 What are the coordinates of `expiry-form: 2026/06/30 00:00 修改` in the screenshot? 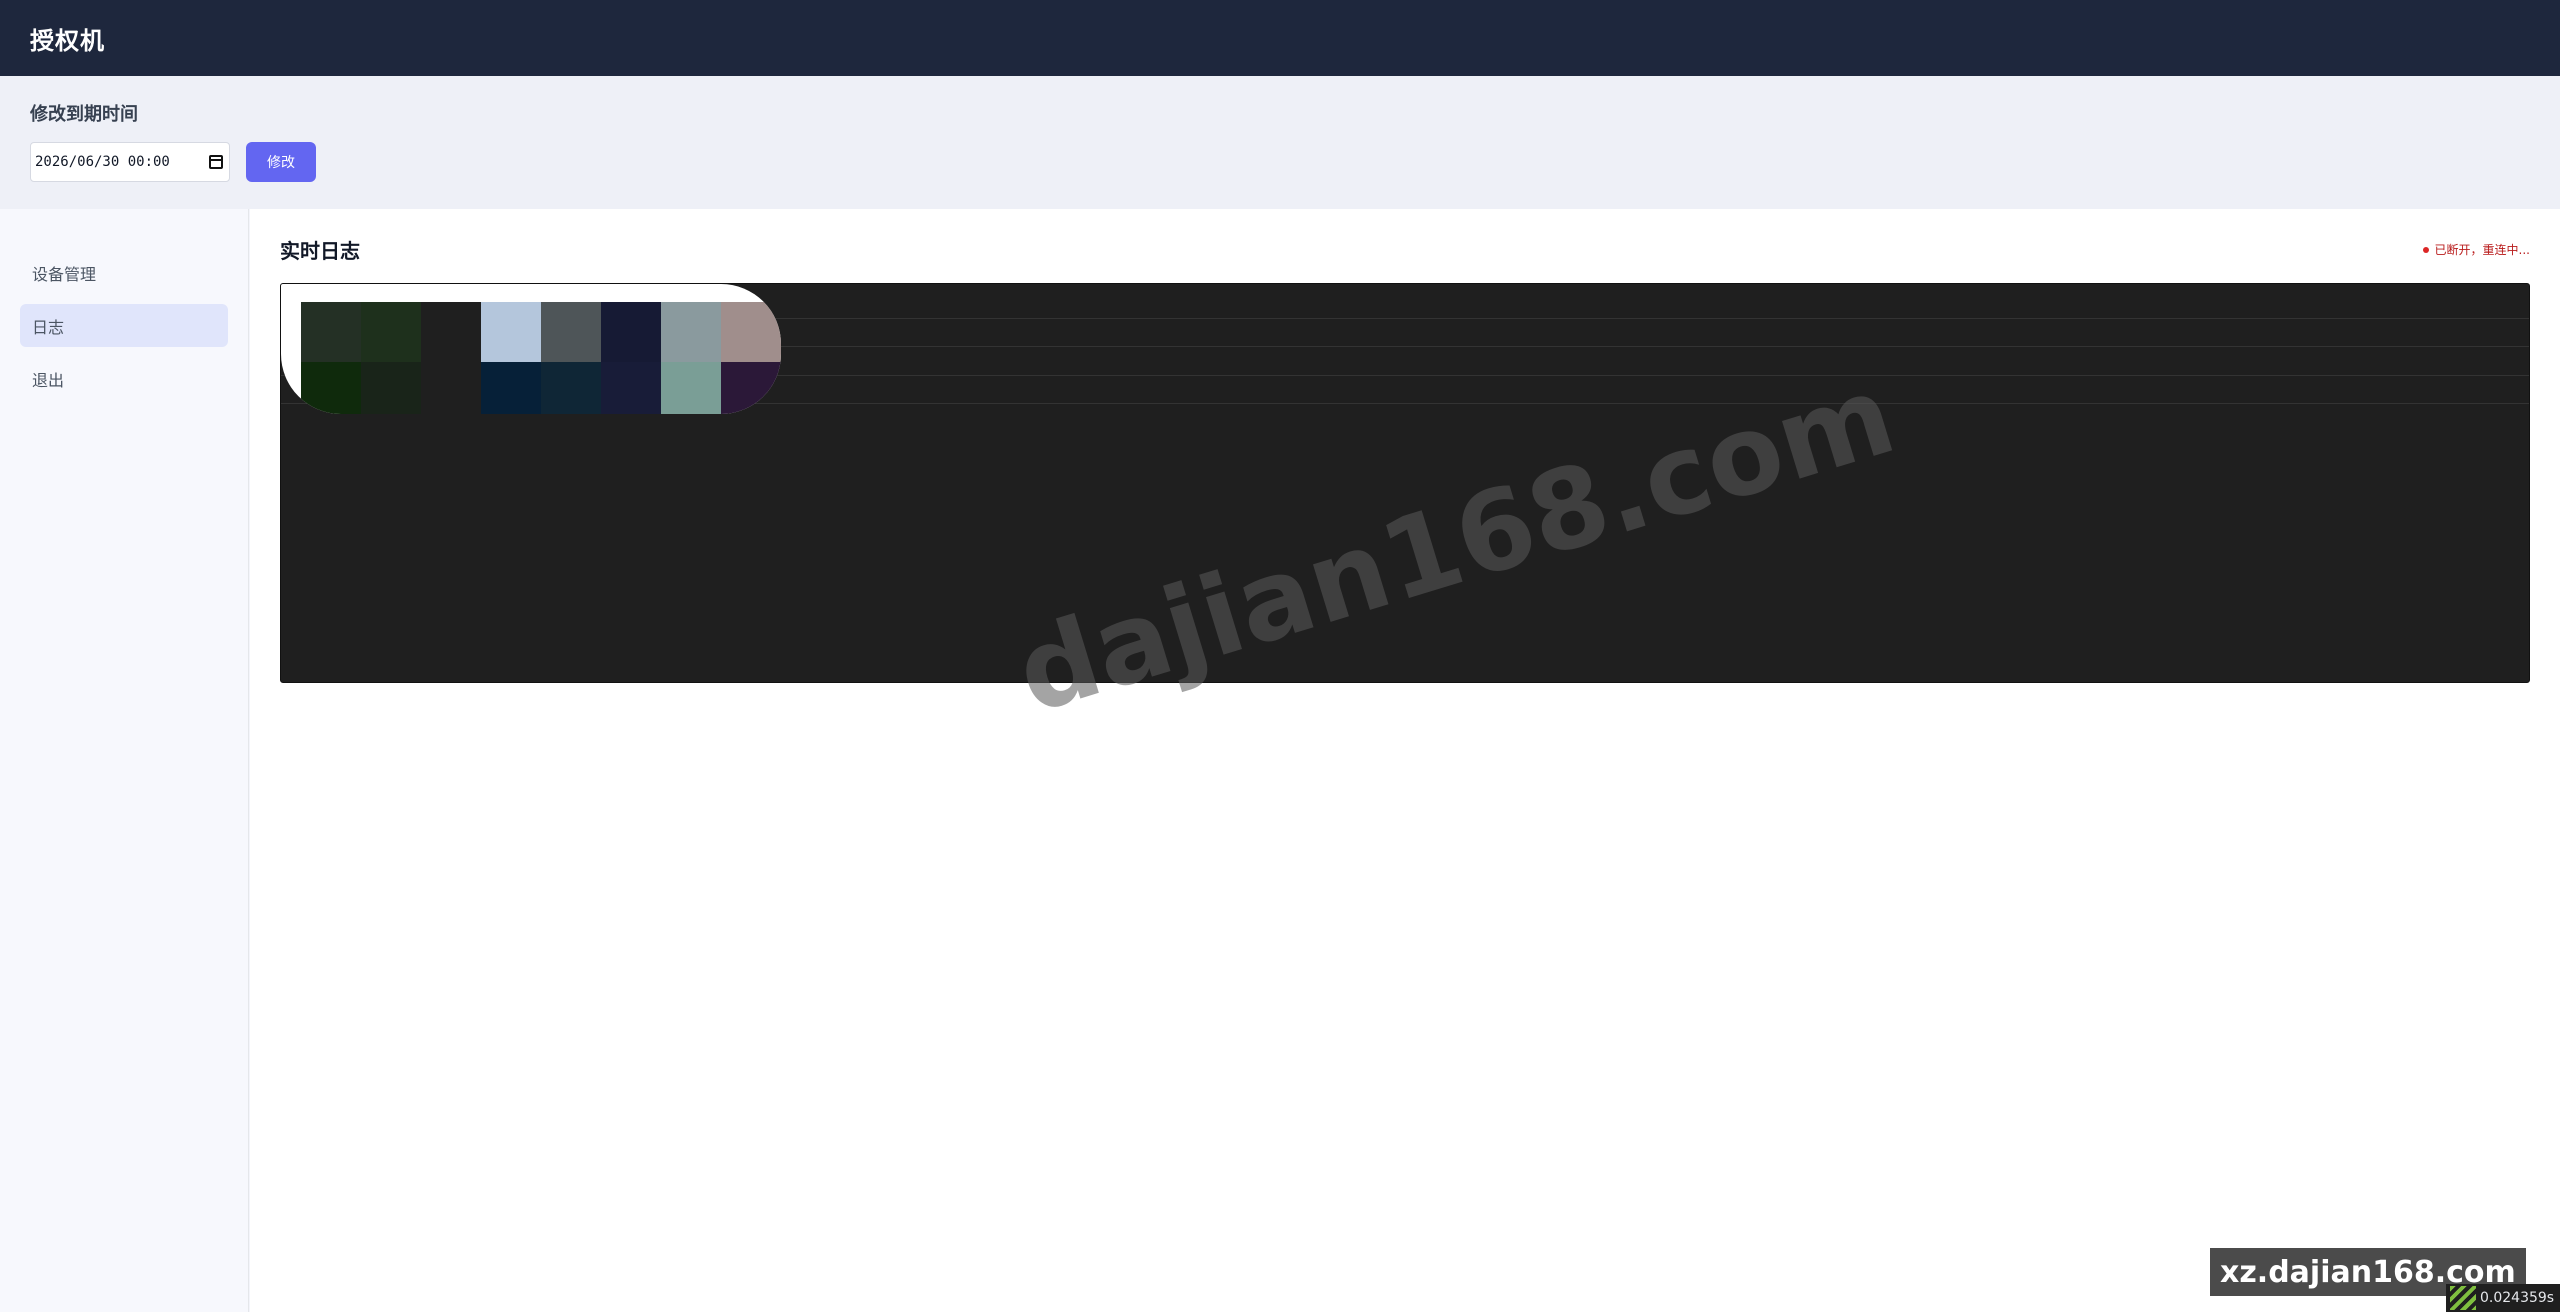 It's located at (1280, 162).